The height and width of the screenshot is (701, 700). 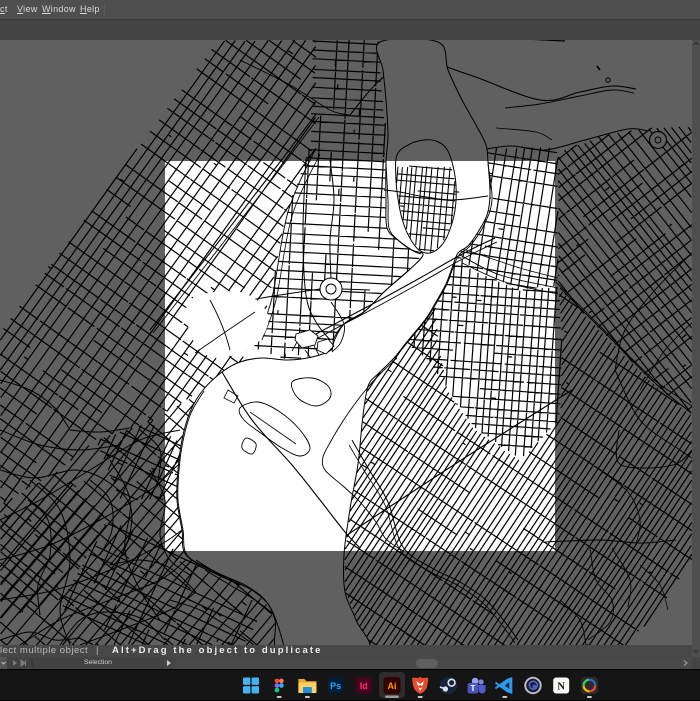 What do you see at coordinates (392, 686) in the screenshot?
I see `svg-text: Ai` at bounding box center [392, 686].